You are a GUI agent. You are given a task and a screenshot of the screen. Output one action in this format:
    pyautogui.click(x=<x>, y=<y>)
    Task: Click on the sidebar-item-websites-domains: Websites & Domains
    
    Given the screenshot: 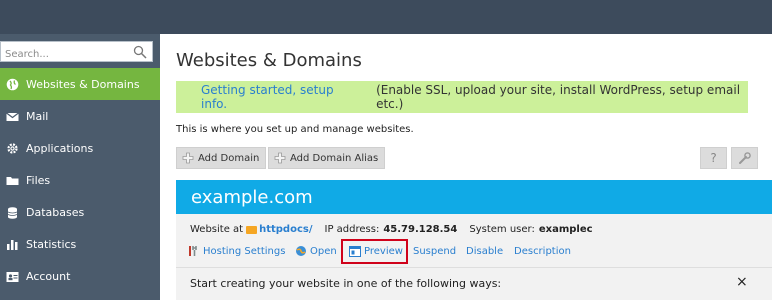 What is the action you would take?
    pyautogui.click(x=80, y=84)
    